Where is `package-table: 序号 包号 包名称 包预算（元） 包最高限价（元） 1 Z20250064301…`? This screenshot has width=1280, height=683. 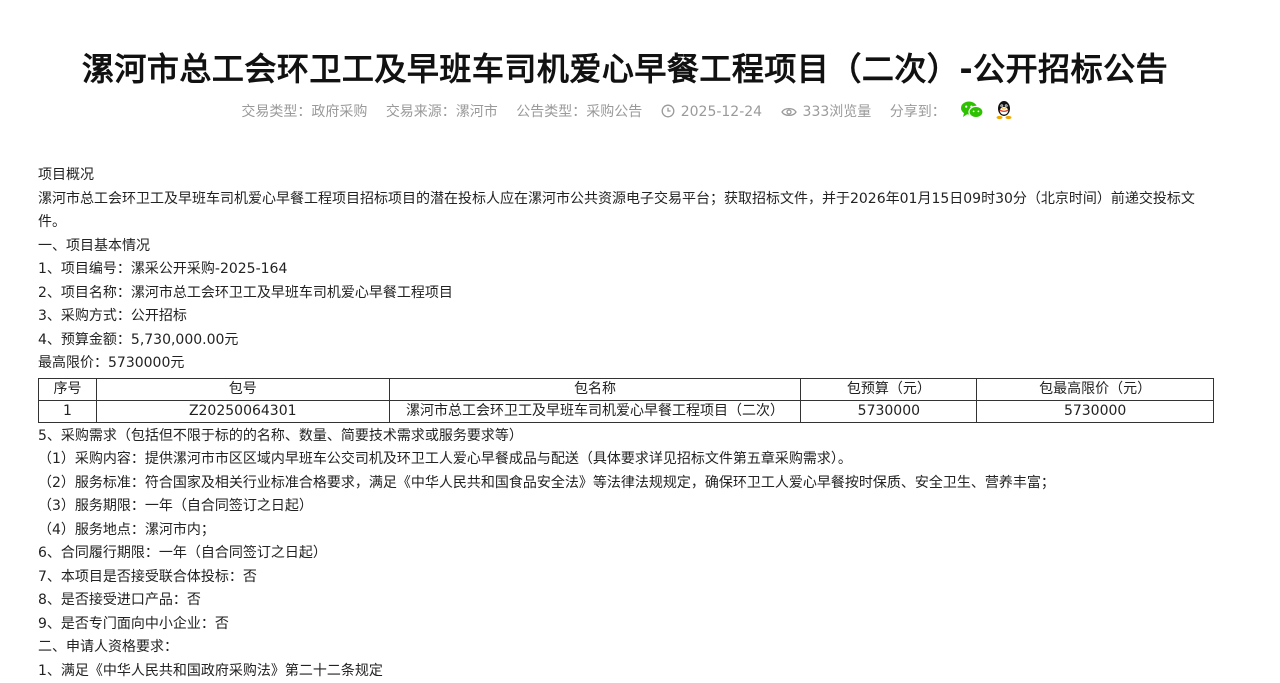 package-table: 序号 包号 包名称 包预算（元） 包最高限价（元） 1 Z20250064301… is located at coordinates (626, 400).